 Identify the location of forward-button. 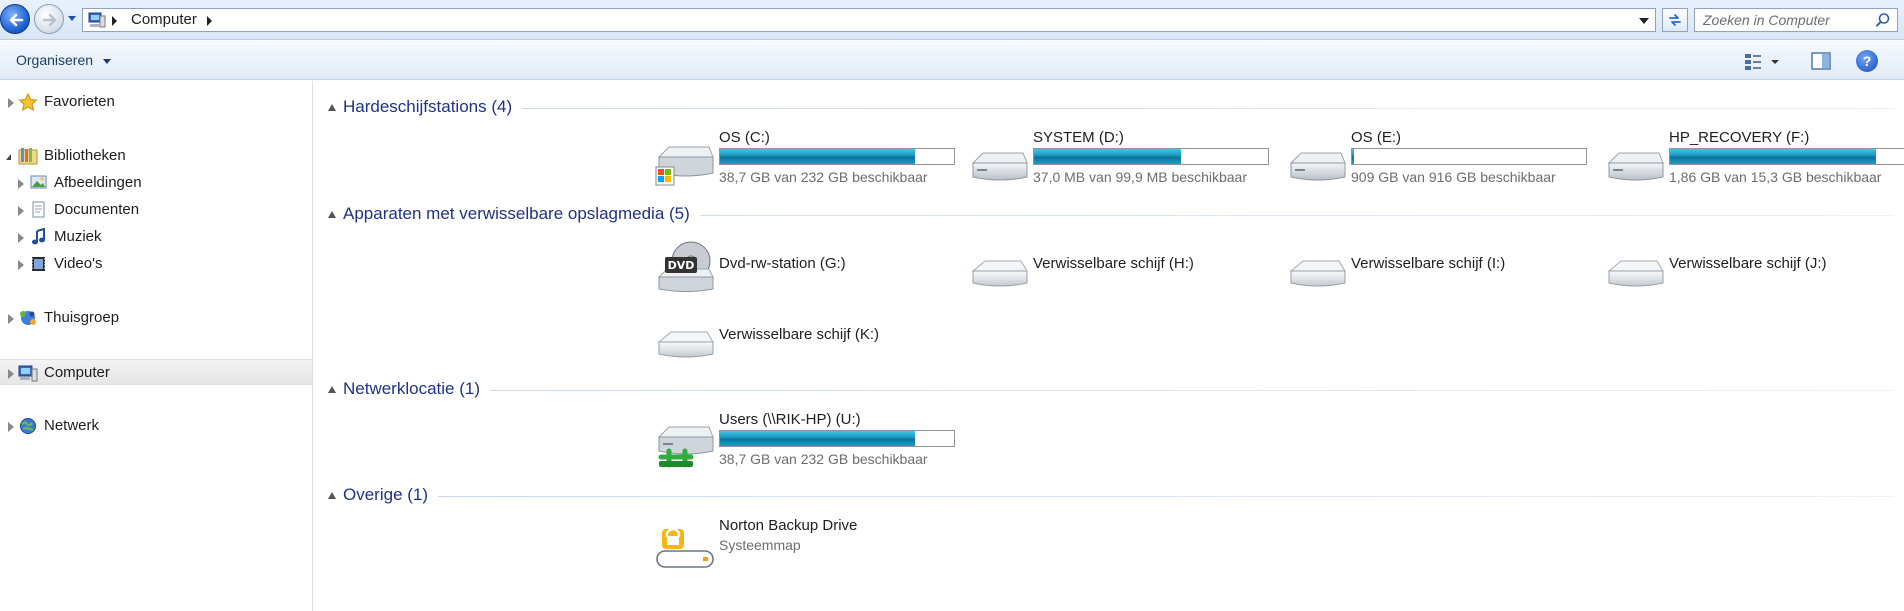
(49, 19).